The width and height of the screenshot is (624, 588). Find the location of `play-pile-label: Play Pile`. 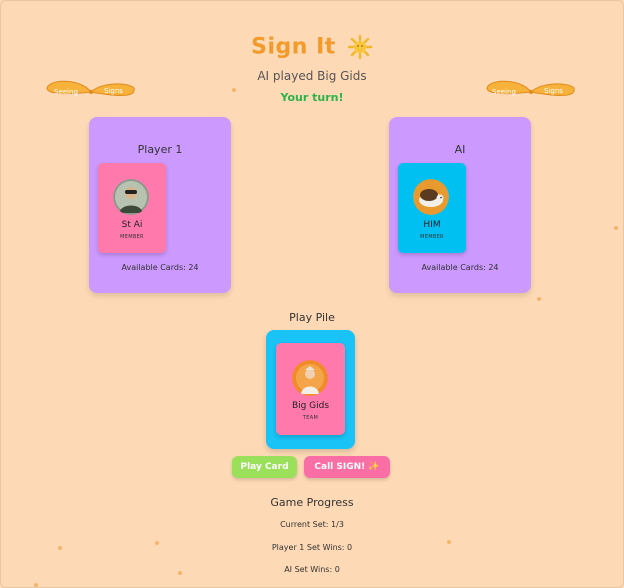

play-pile-label: Play Pile is located at coordinates (312, 317).